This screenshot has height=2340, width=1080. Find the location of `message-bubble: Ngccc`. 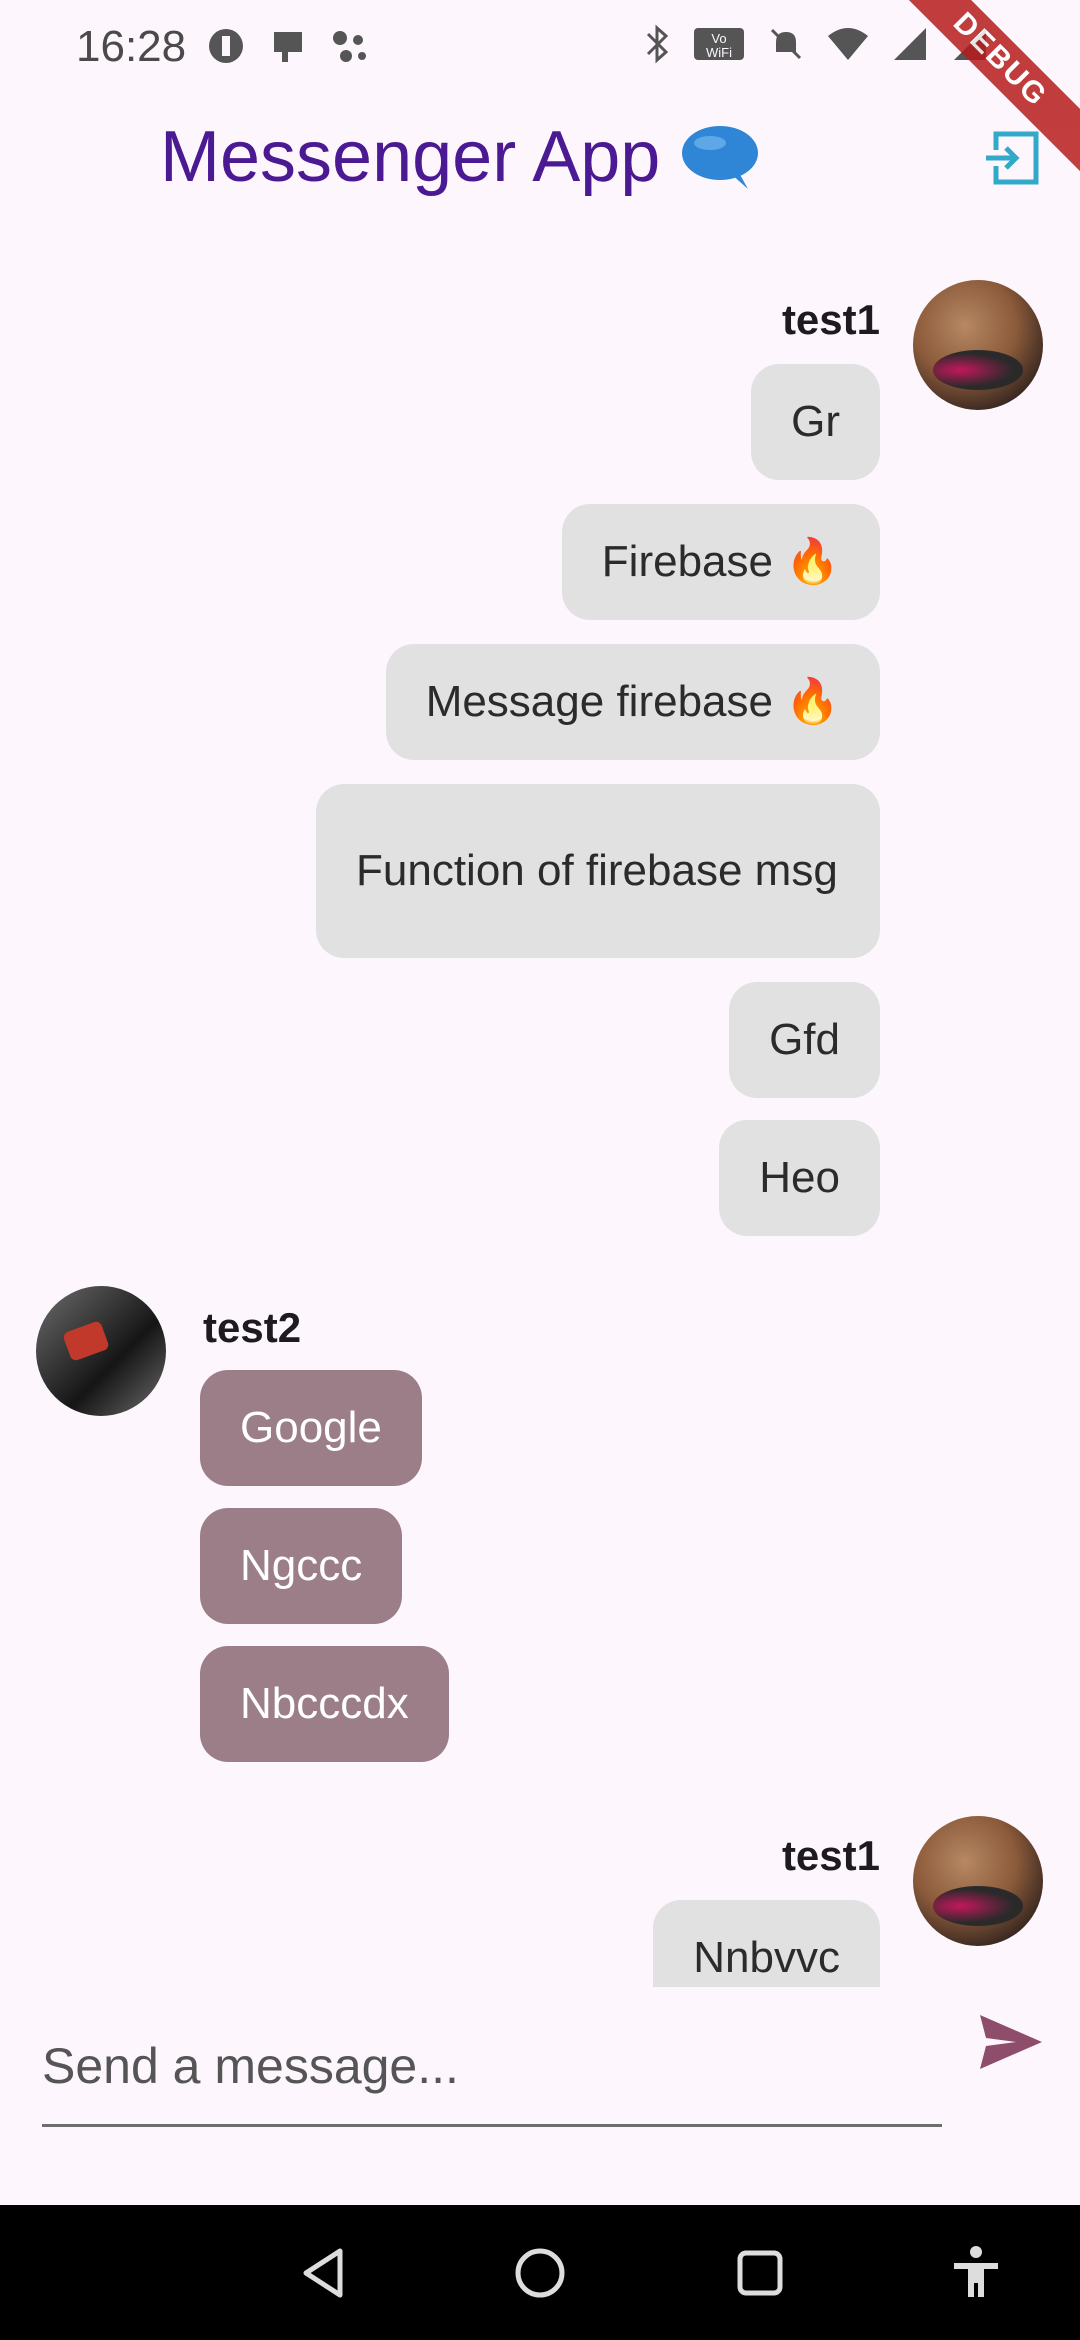

message-bubble: Ngccc is located at coordinates (301, 1566).